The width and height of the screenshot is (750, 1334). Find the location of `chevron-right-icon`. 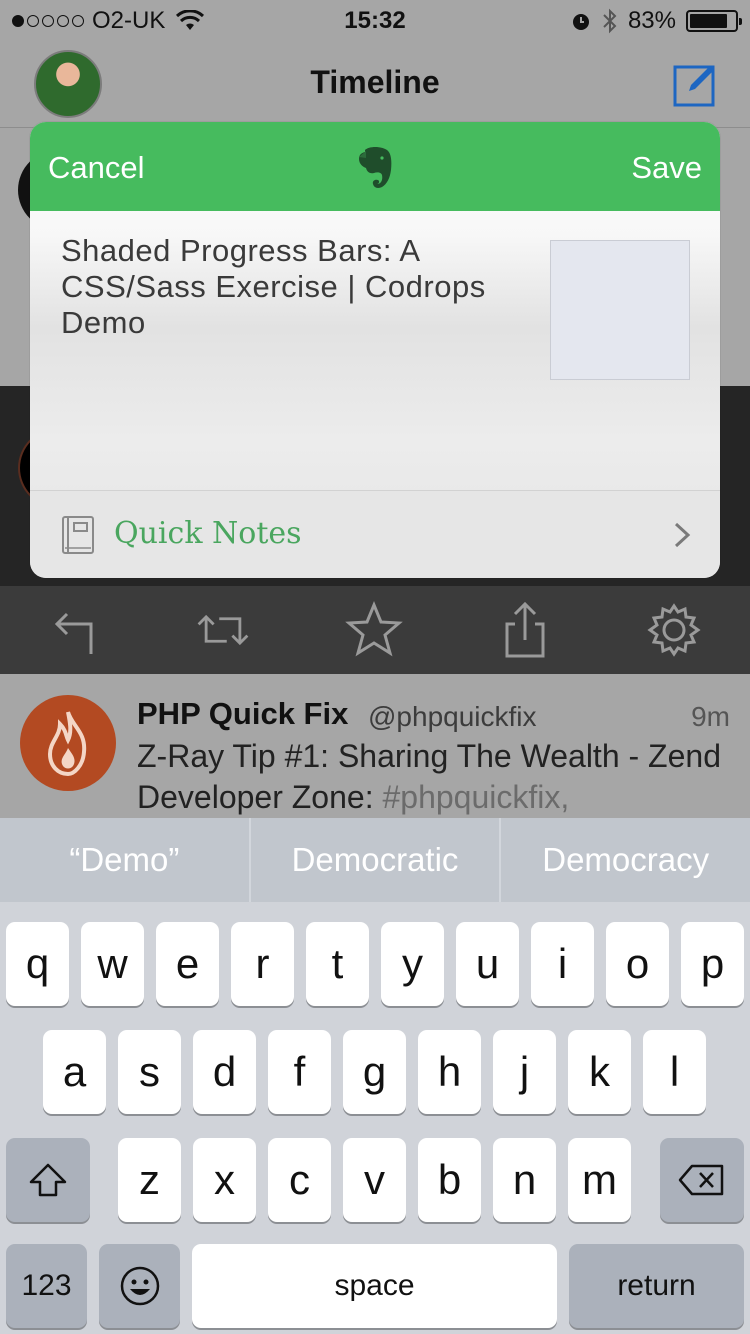

chevron-right-icon is located at coordinates (682, 535).